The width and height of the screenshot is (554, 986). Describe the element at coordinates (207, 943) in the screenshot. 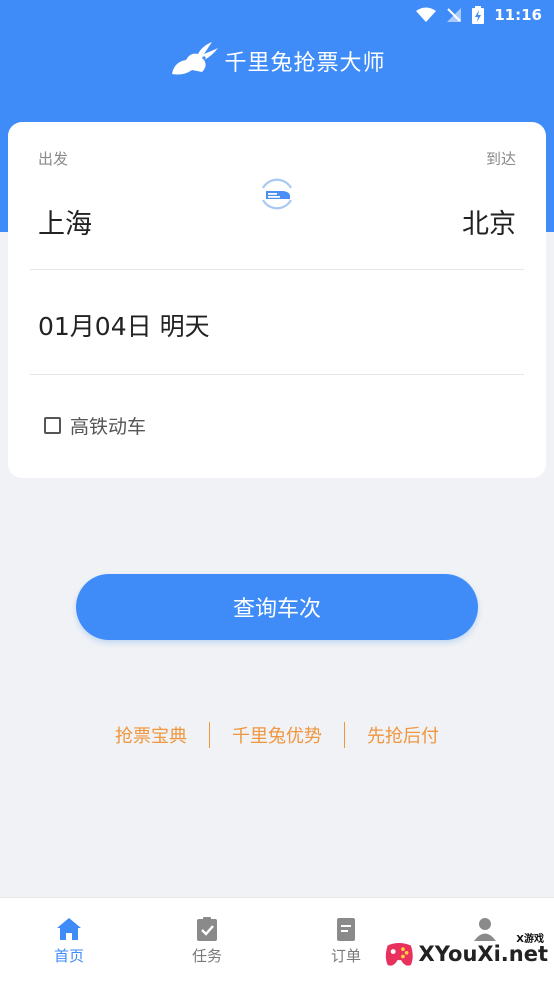

I see `tab-task: 任务` at that location.